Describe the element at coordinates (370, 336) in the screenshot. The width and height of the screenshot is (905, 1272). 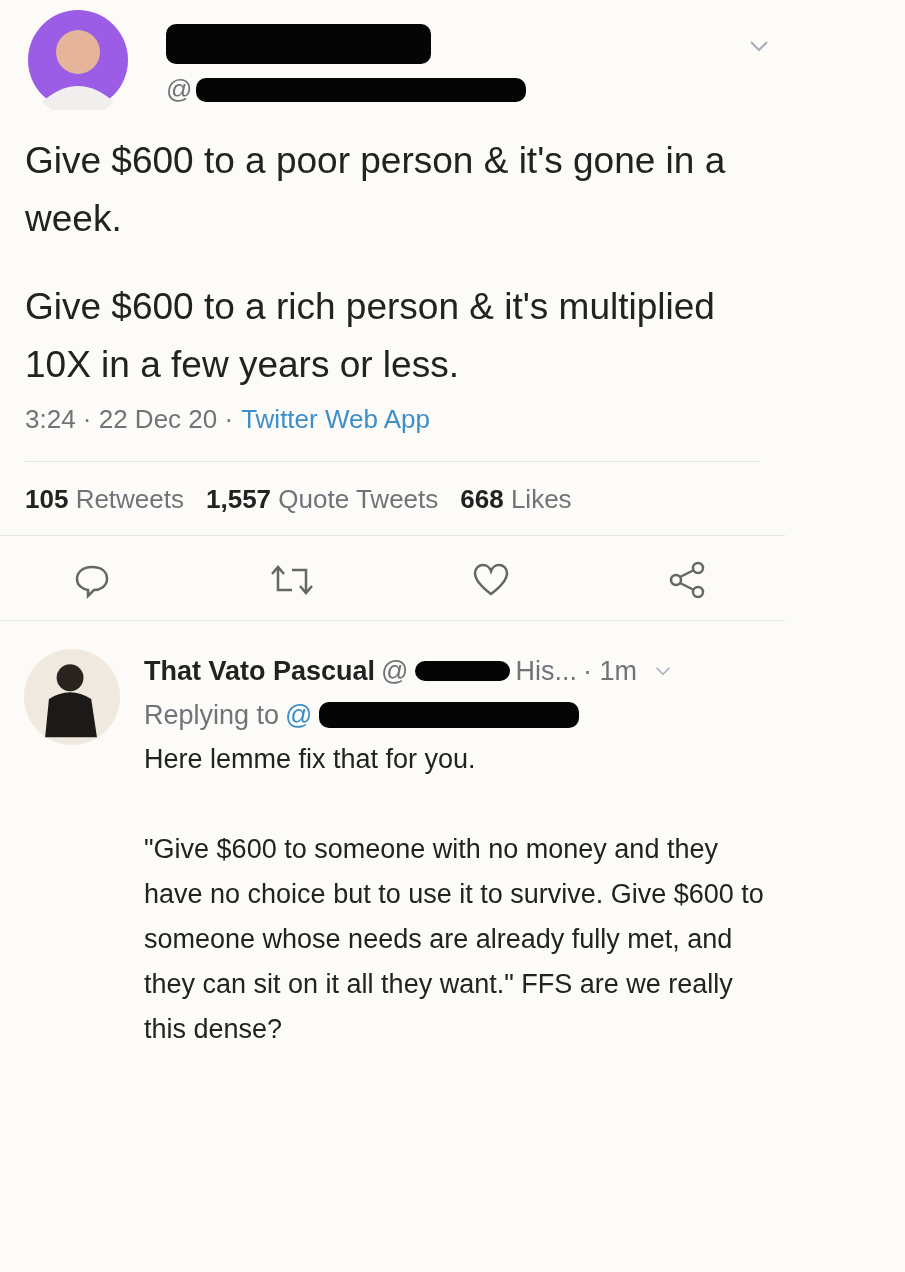
I see `tweet-text: Give $600 to a rich person & it's multiplied 10X in a few years or less.` at that location.